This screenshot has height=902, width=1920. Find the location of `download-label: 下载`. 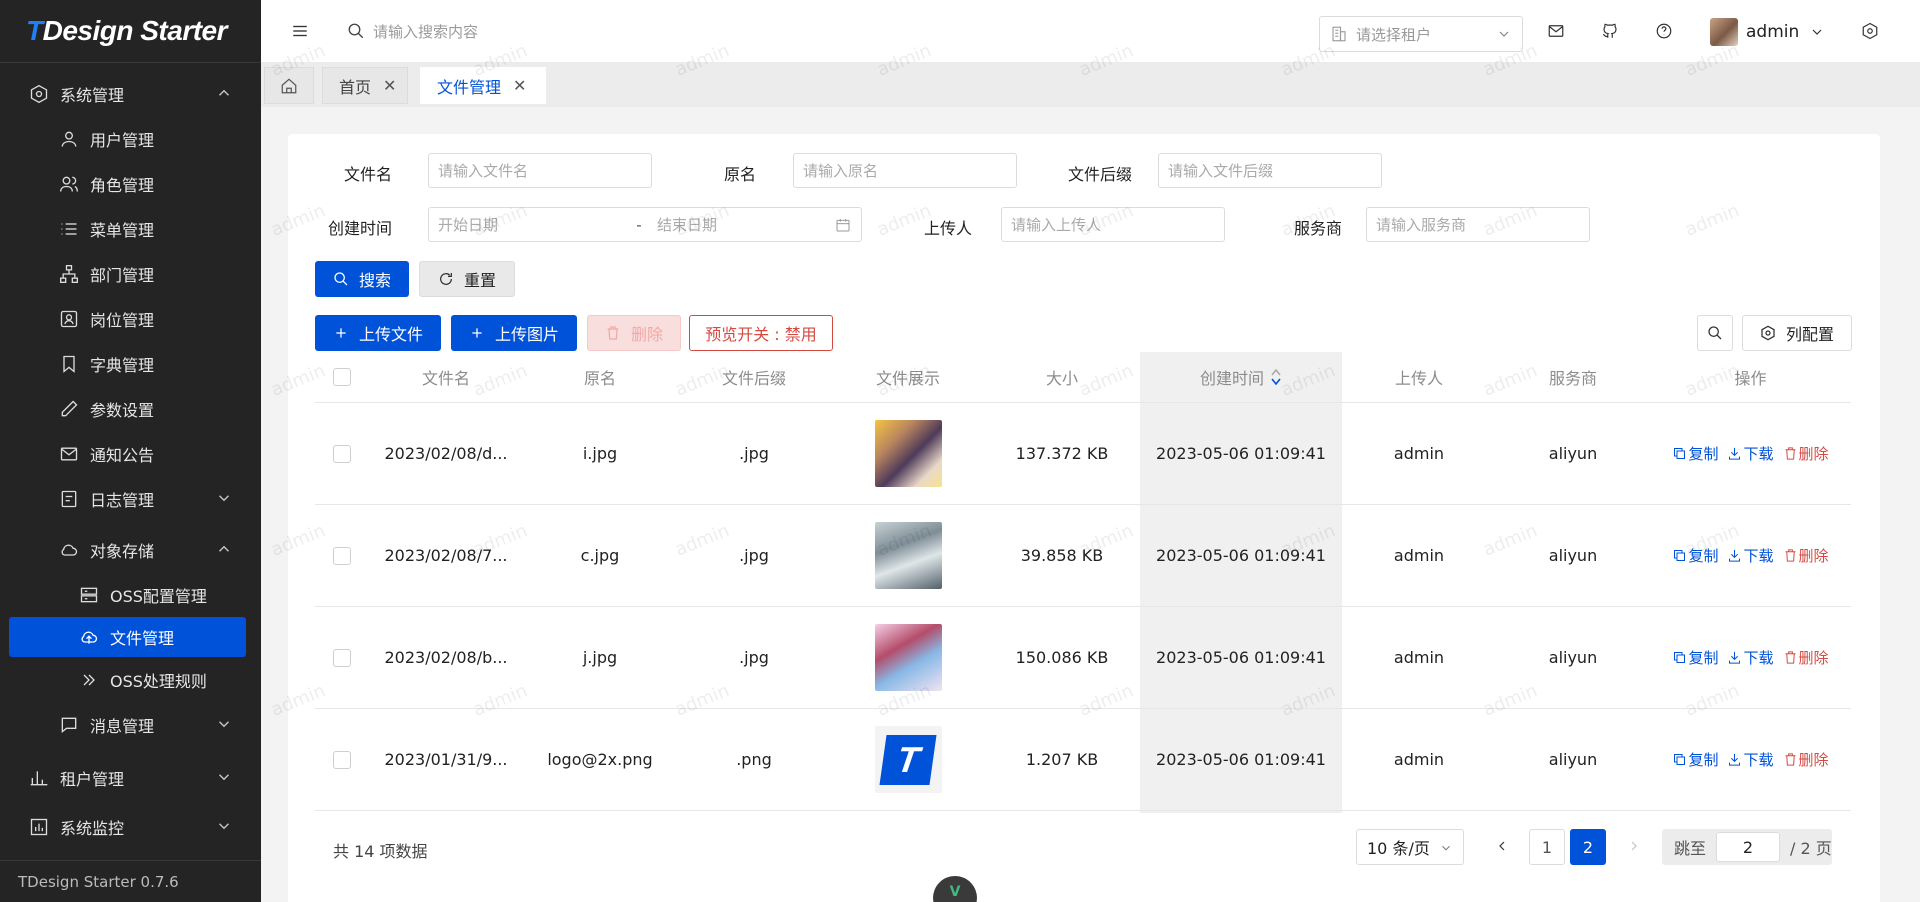

download-label: 下载 is located at coordinates (1758, 760).